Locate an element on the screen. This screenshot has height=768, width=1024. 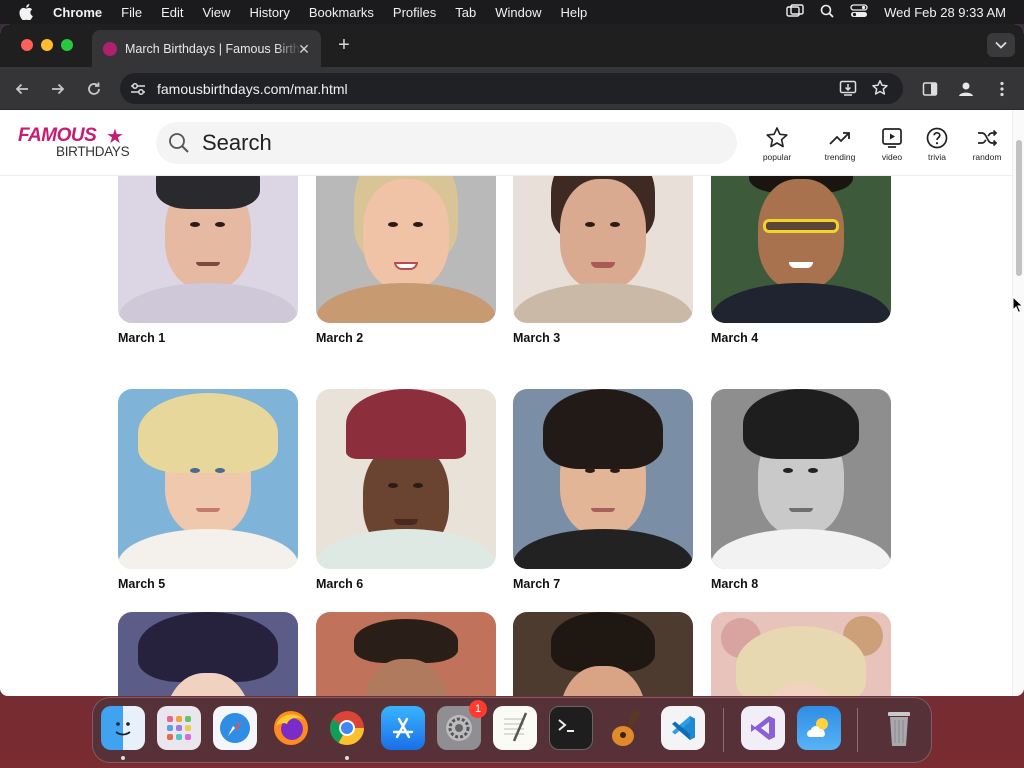
site-info-icon is located at coordinates (138, 89).